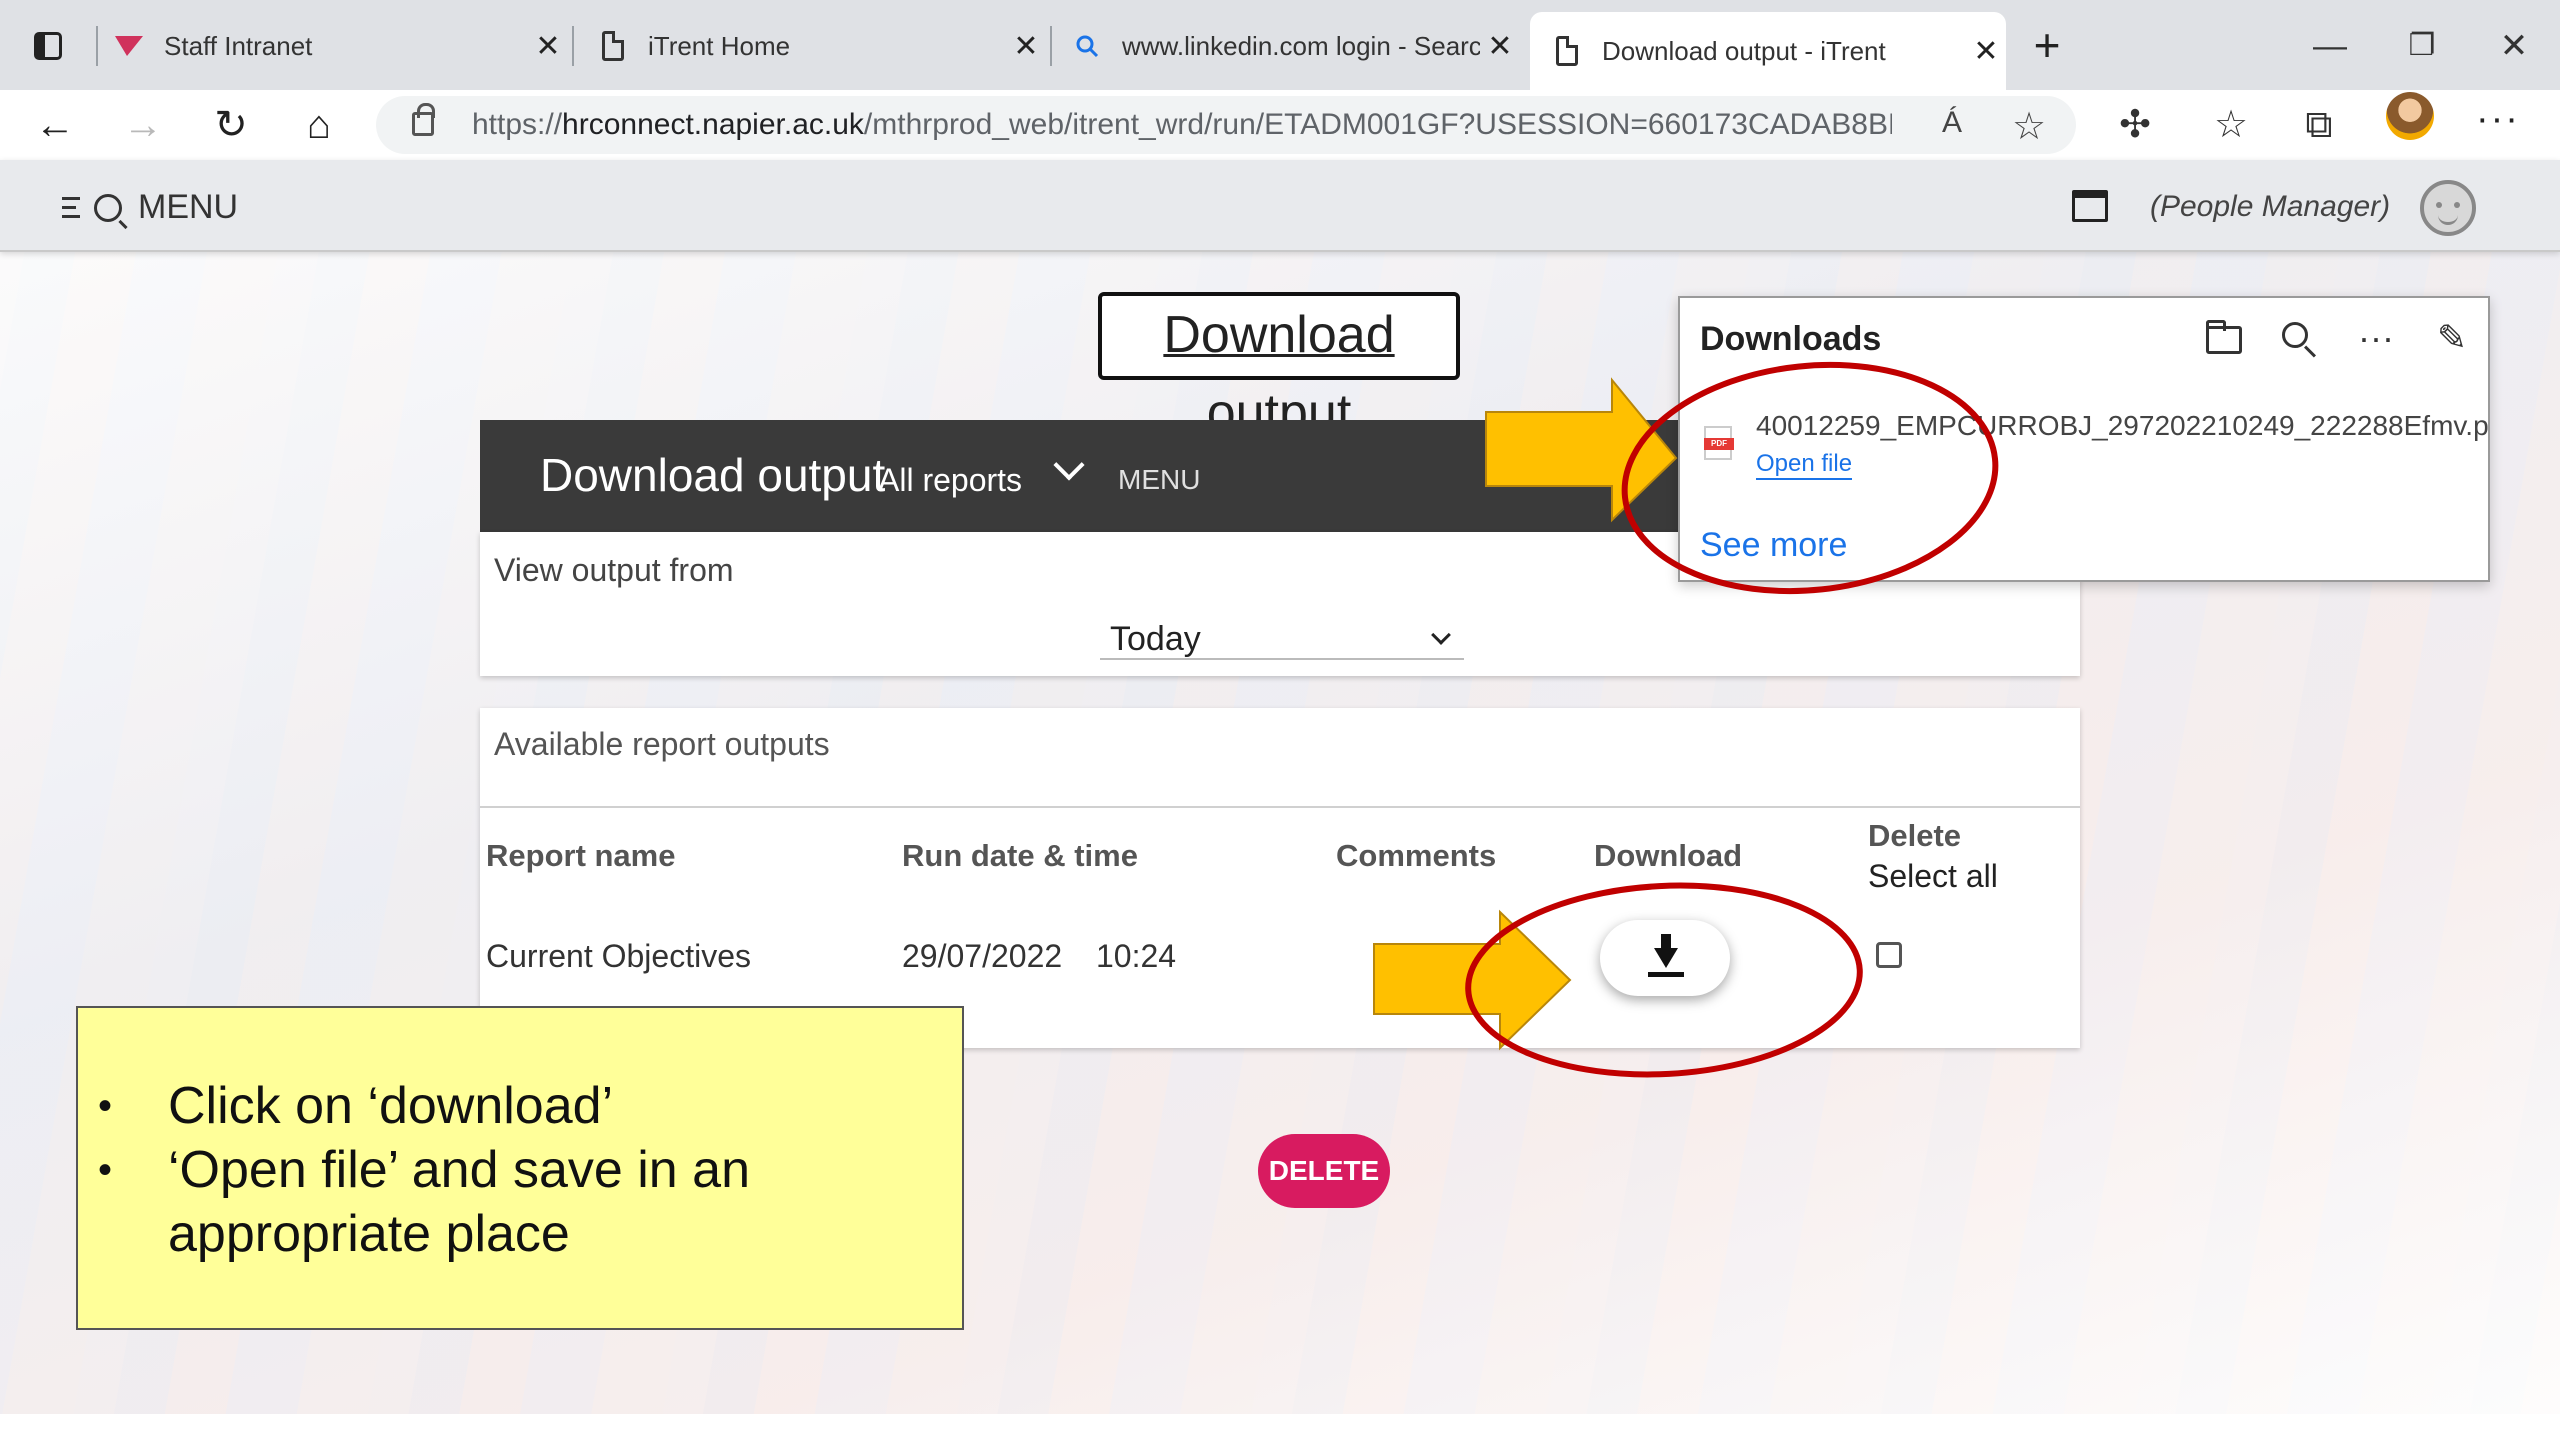  I want to click on panel-title: Download output, so click(713, 475).